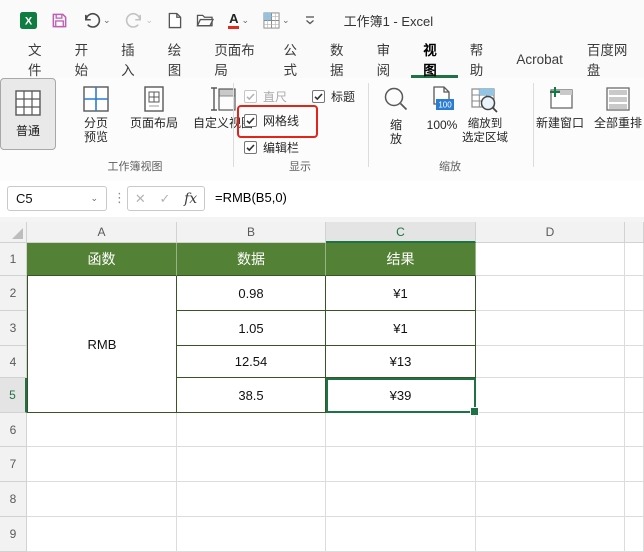 The width and height of the screenshot is (644, 552). I want to click on cell-c2: ¥1, so click(401, 293).